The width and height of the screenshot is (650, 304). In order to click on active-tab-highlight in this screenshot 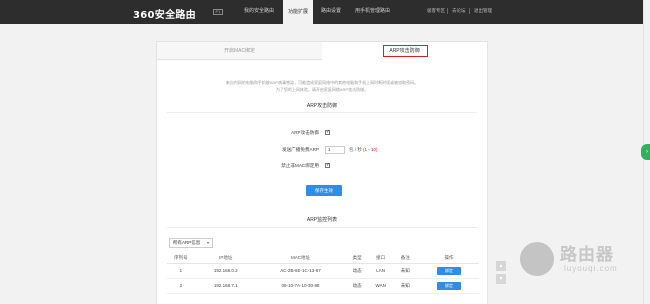, I will do `click(405, 51)`.